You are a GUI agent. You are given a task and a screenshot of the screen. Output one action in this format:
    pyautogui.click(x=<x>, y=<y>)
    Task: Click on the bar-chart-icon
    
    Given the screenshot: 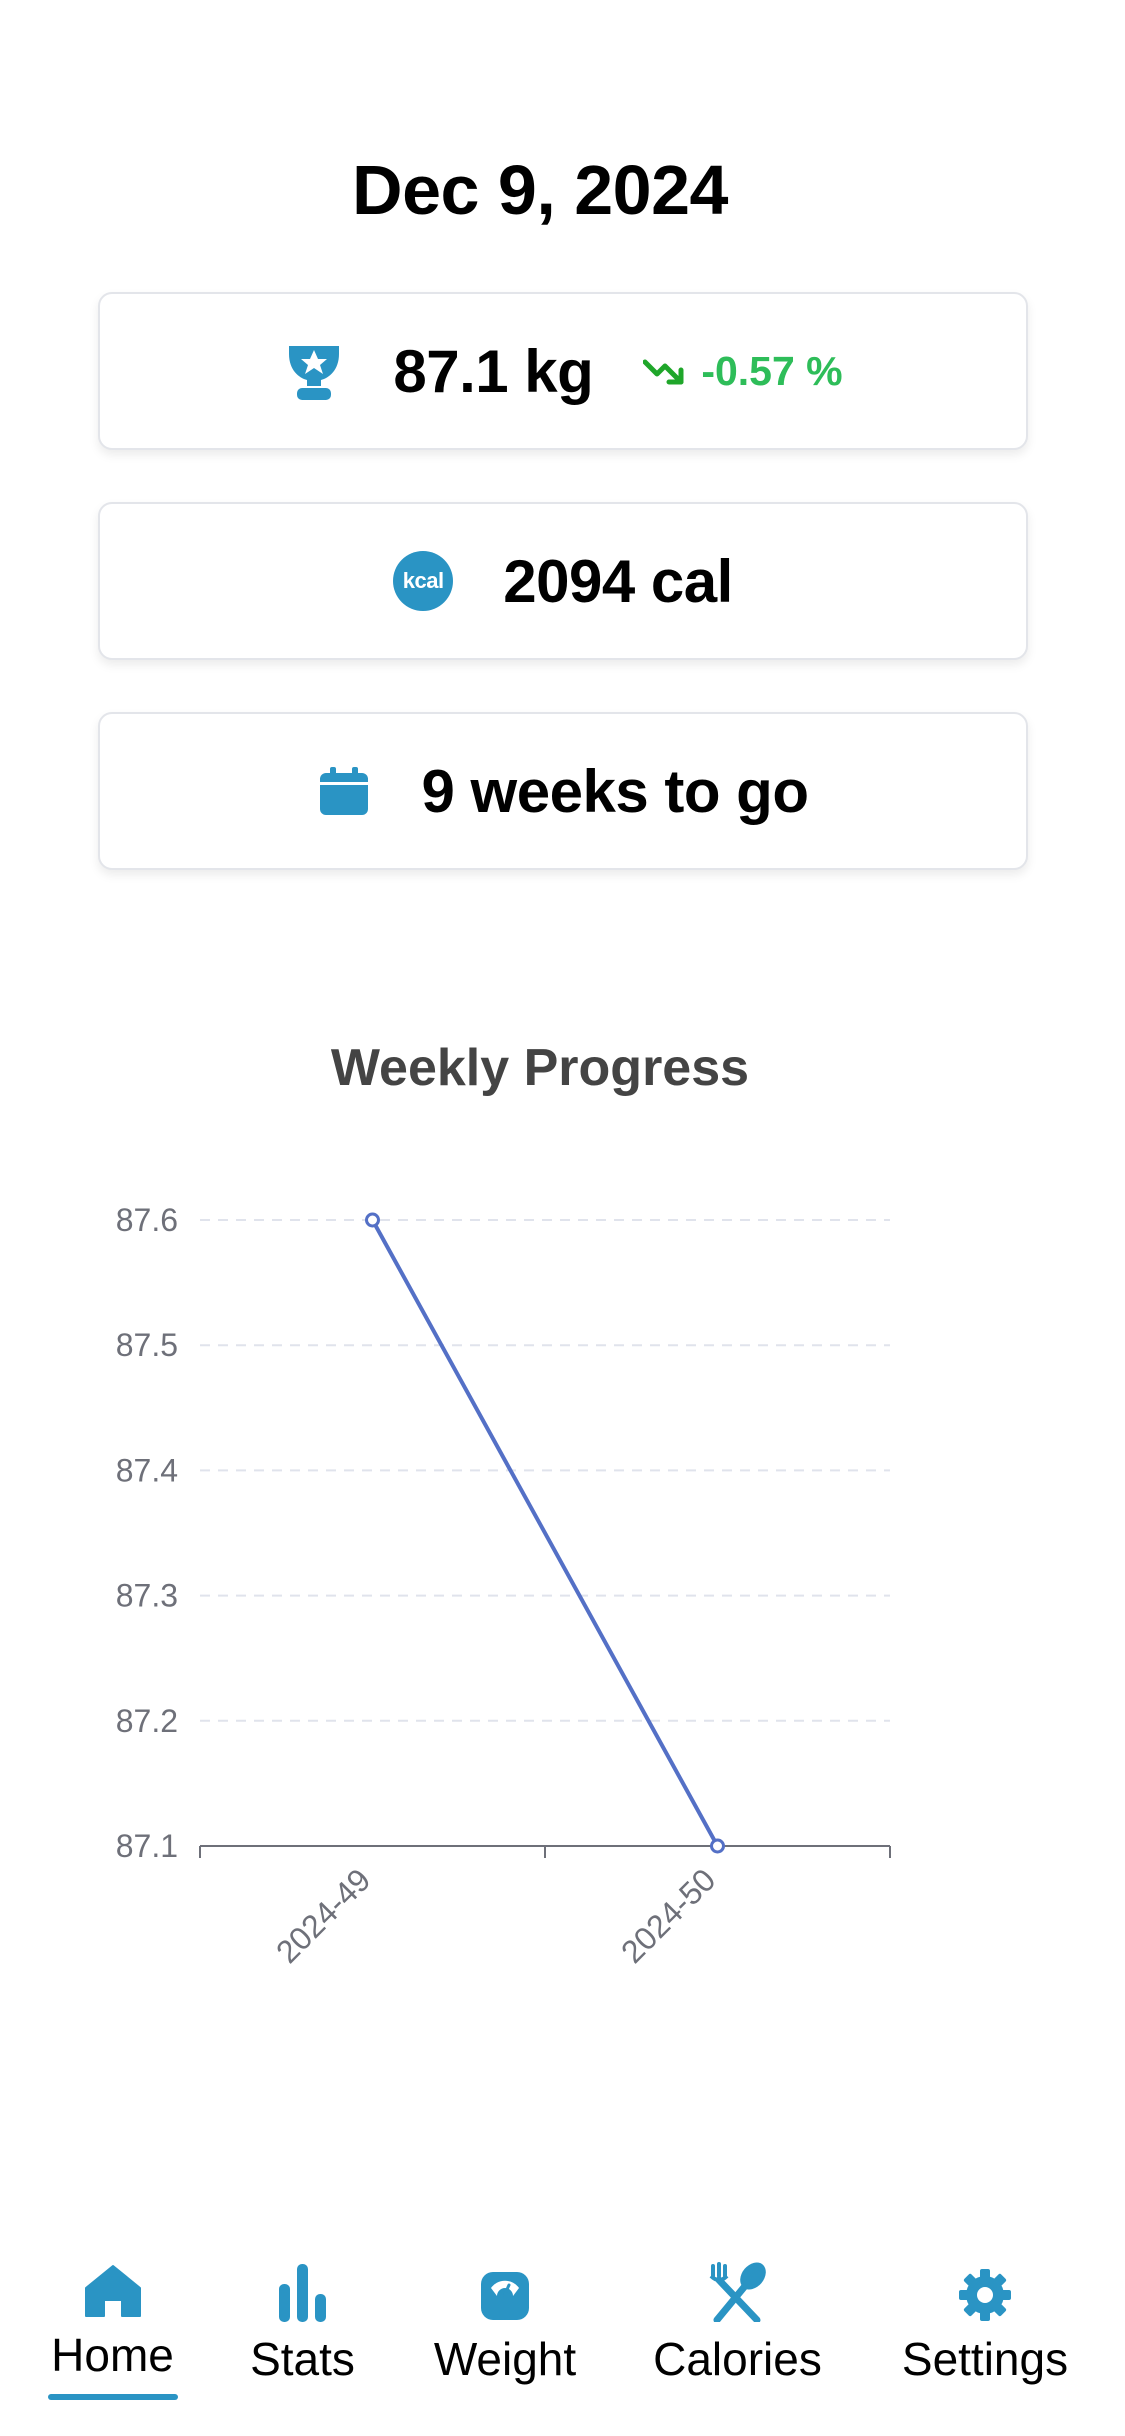 What is the action you would take?
    pyautogui.click(x=303, y=2288)
    